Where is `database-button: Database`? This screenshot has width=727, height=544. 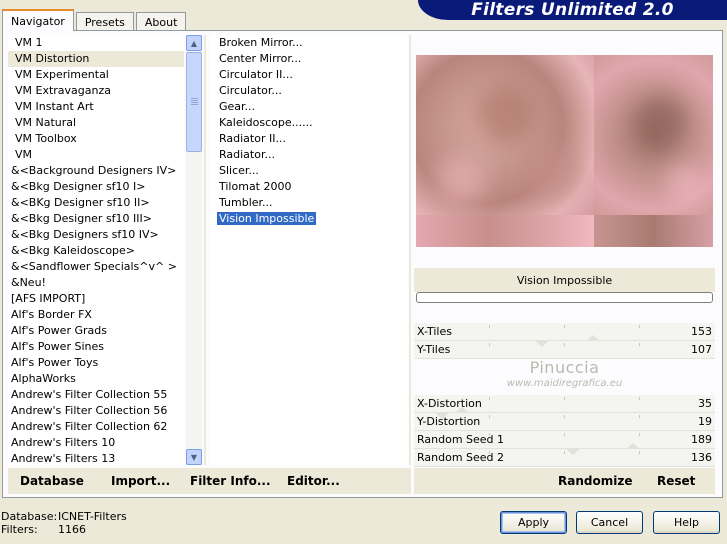
database-button: Database is located at coordinates (52, 481).